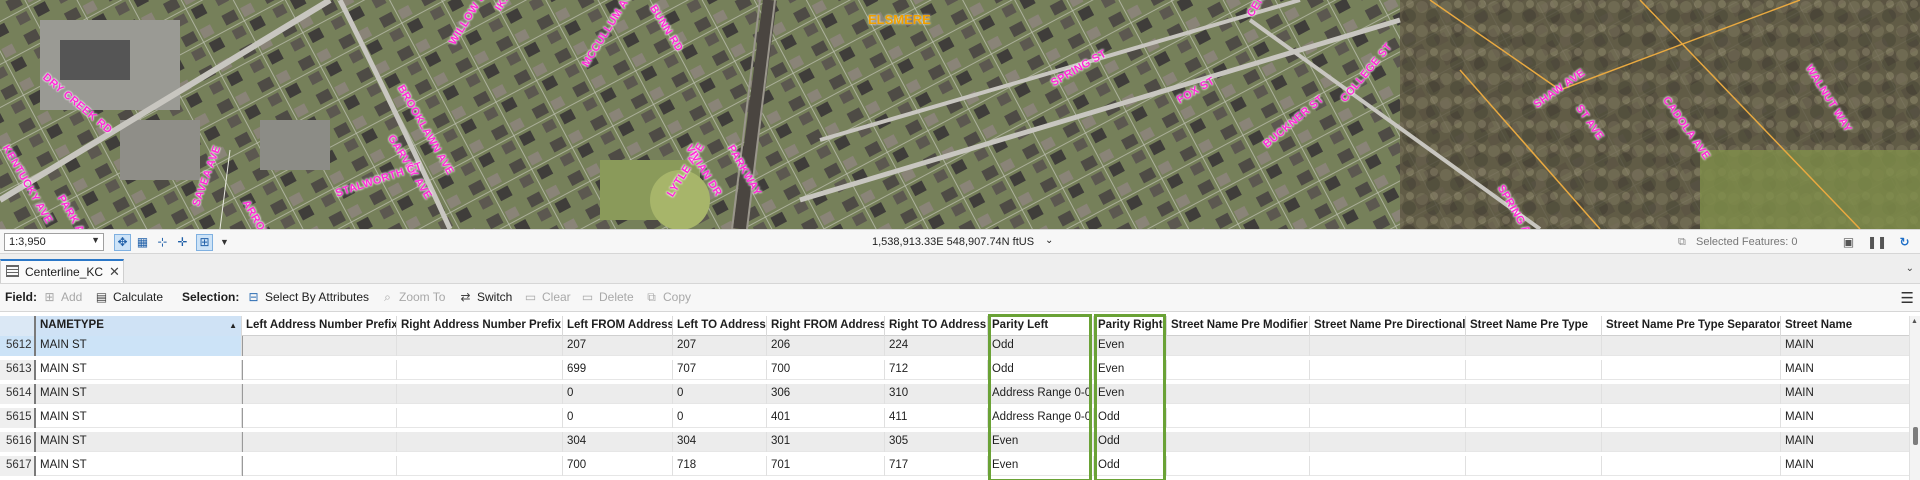 This screenshot has height=480, width=1920. Describe the element at coordinates (18, 418) in the screenshot. I see `row-number: 5615` at that location.